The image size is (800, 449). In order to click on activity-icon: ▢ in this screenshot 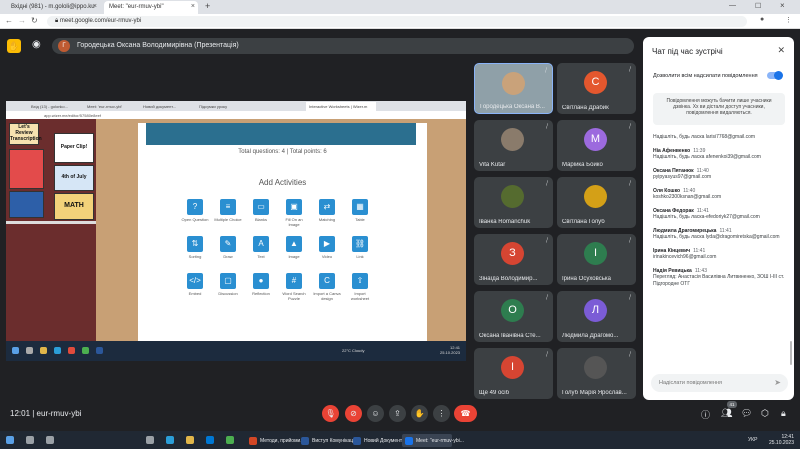, I will do `click(228, 281)`.